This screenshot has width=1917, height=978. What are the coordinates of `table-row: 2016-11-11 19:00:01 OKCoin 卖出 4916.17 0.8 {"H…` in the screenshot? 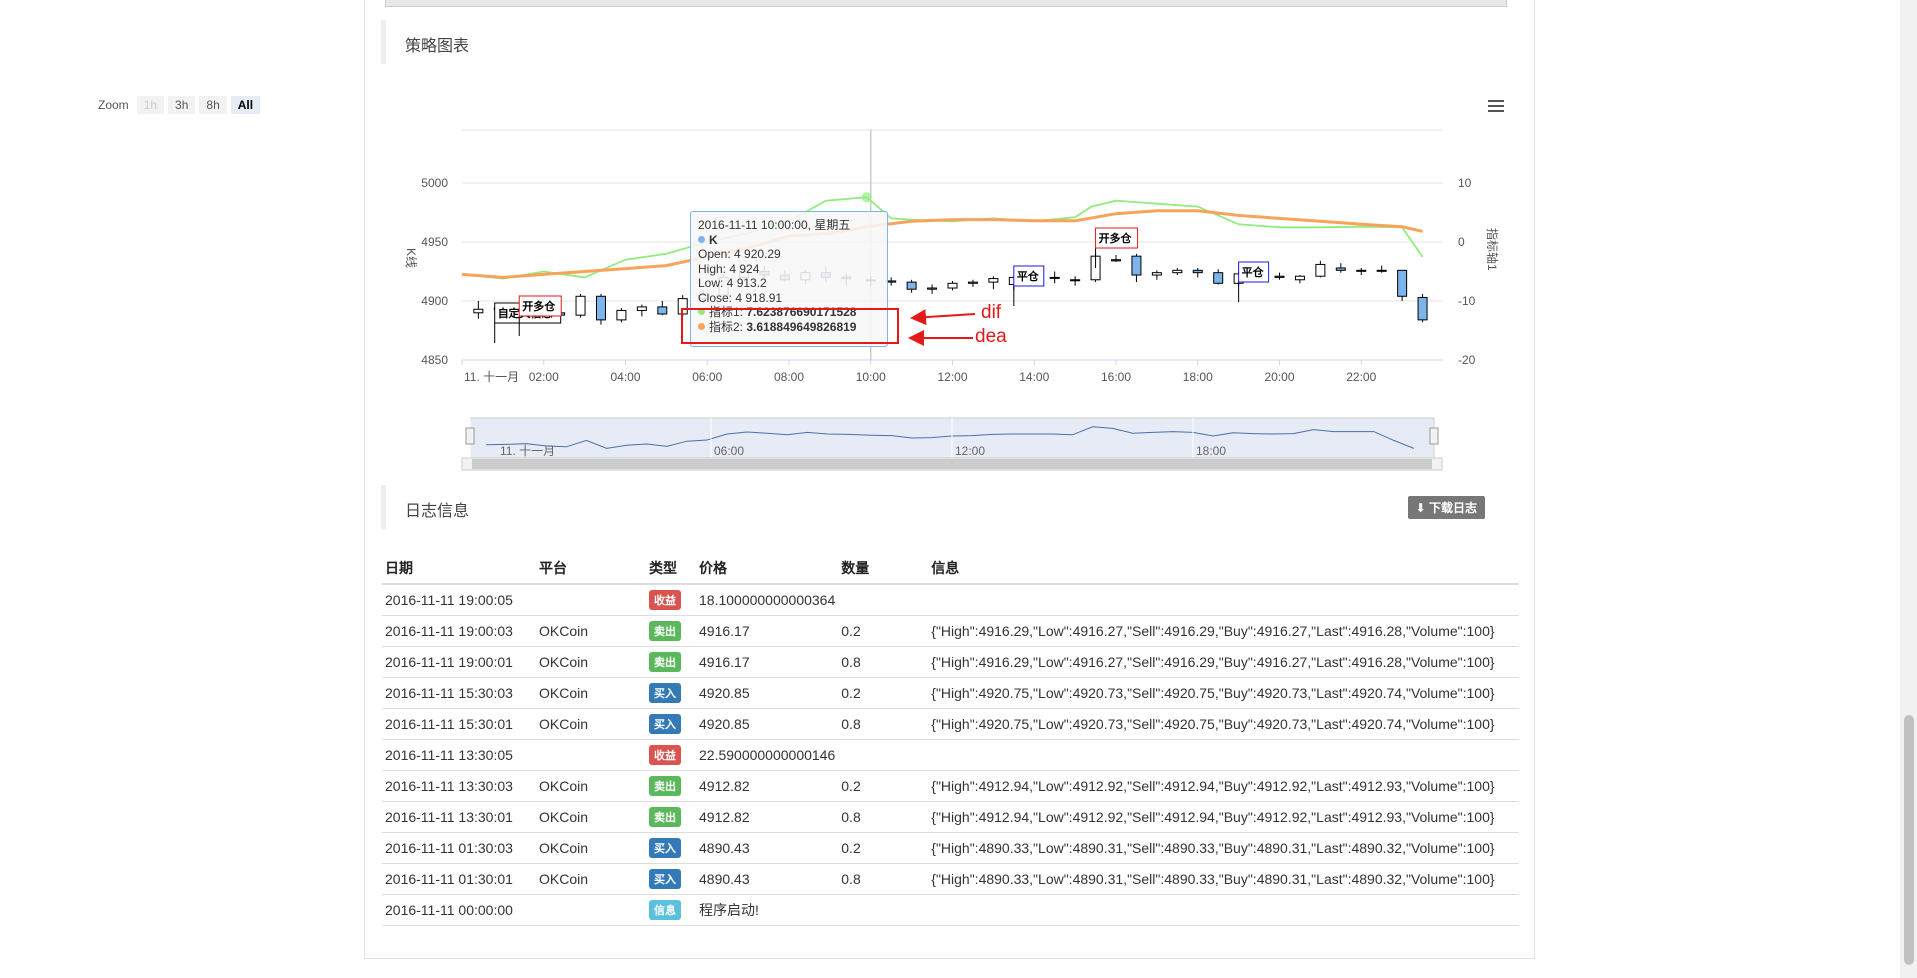 It's located at (950, 662).